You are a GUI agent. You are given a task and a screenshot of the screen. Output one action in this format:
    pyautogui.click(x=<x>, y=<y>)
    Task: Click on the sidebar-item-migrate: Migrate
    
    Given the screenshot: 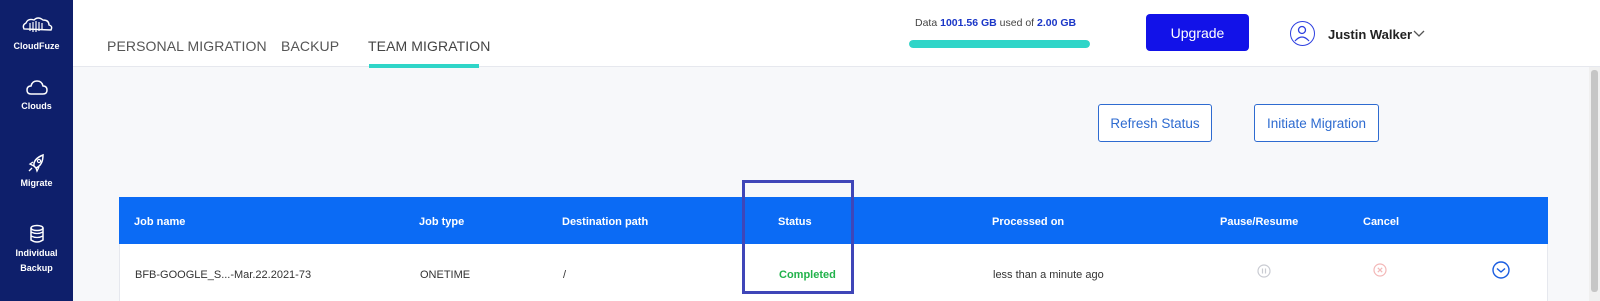 What is the action you would take?
    pyautogui.click(x=36, y=170)
    